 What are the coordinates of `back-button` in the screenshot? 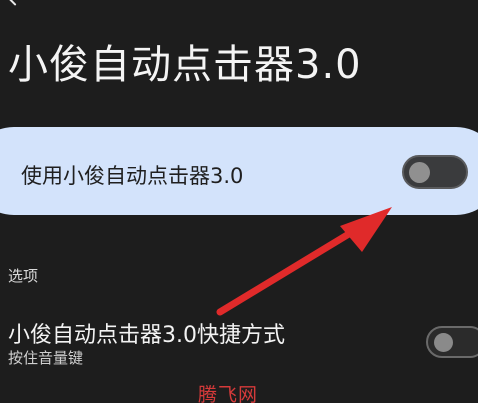 It's located at (18, 9).